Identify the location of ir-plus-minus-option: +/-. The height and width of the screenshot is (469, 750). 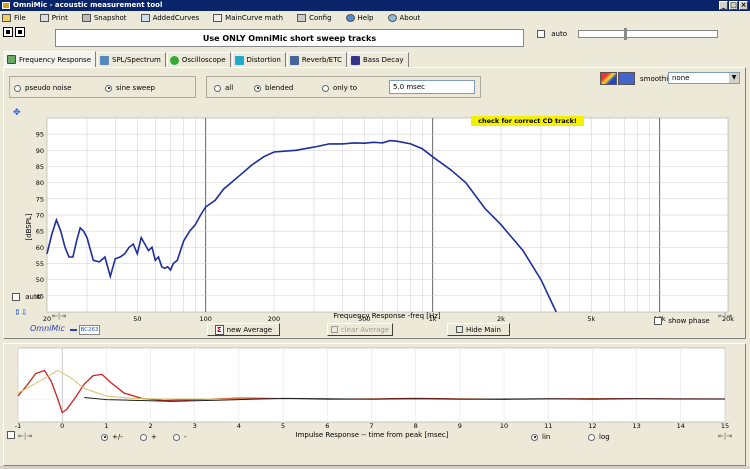
(112, 437).